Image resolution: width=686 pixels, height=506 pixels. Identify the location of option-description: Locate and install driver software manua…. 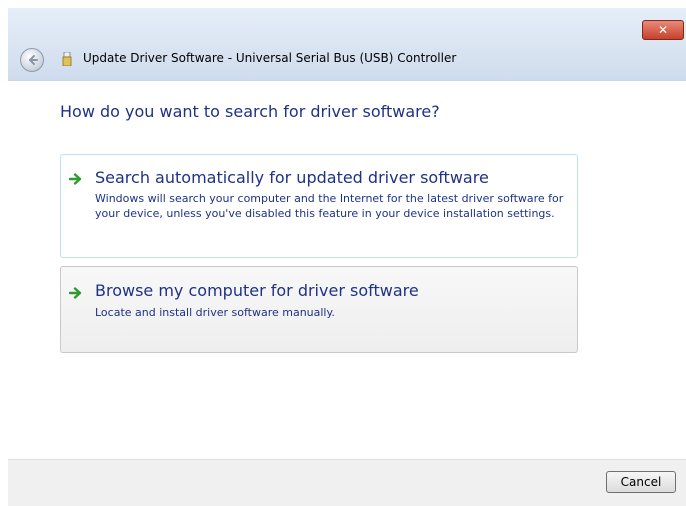
(215, 312).